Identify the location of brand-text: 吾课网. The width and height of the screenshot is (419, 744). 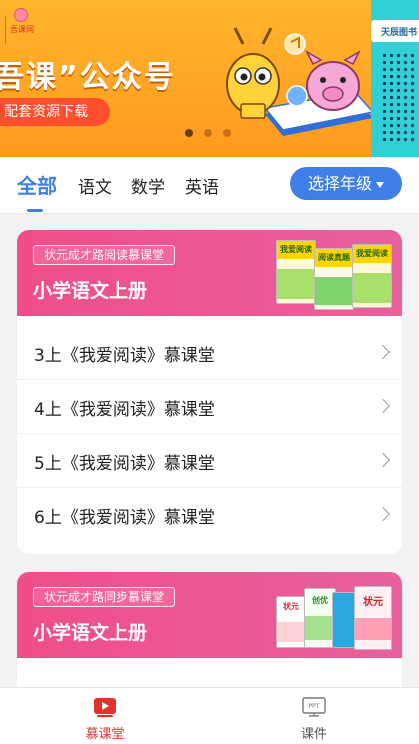
(22, 29).